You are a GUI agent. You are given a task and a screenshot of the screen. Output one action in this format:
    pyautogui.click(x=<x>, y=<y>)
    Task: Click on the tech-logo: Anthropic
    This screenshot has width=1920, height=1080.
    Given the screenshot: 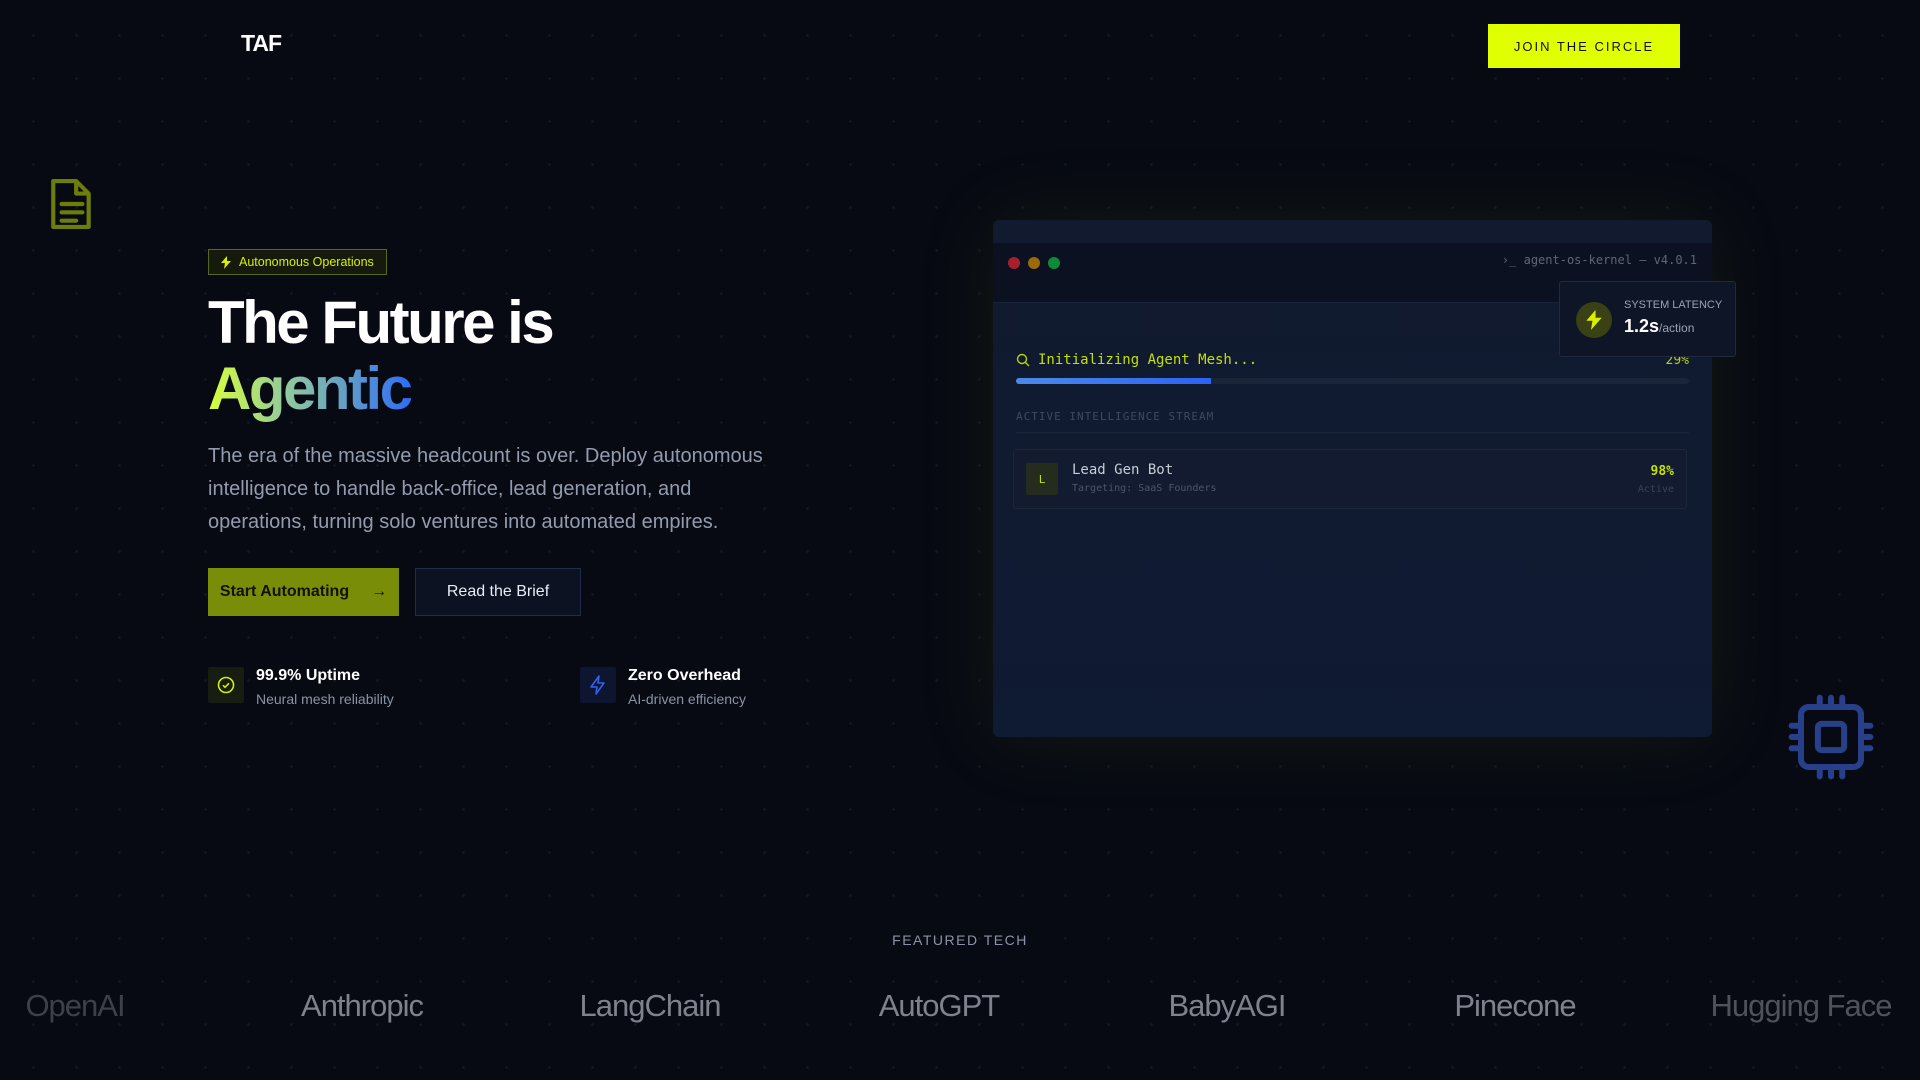 What is the action you would take?
    pyautogui.click(x=362, y=1005)
    